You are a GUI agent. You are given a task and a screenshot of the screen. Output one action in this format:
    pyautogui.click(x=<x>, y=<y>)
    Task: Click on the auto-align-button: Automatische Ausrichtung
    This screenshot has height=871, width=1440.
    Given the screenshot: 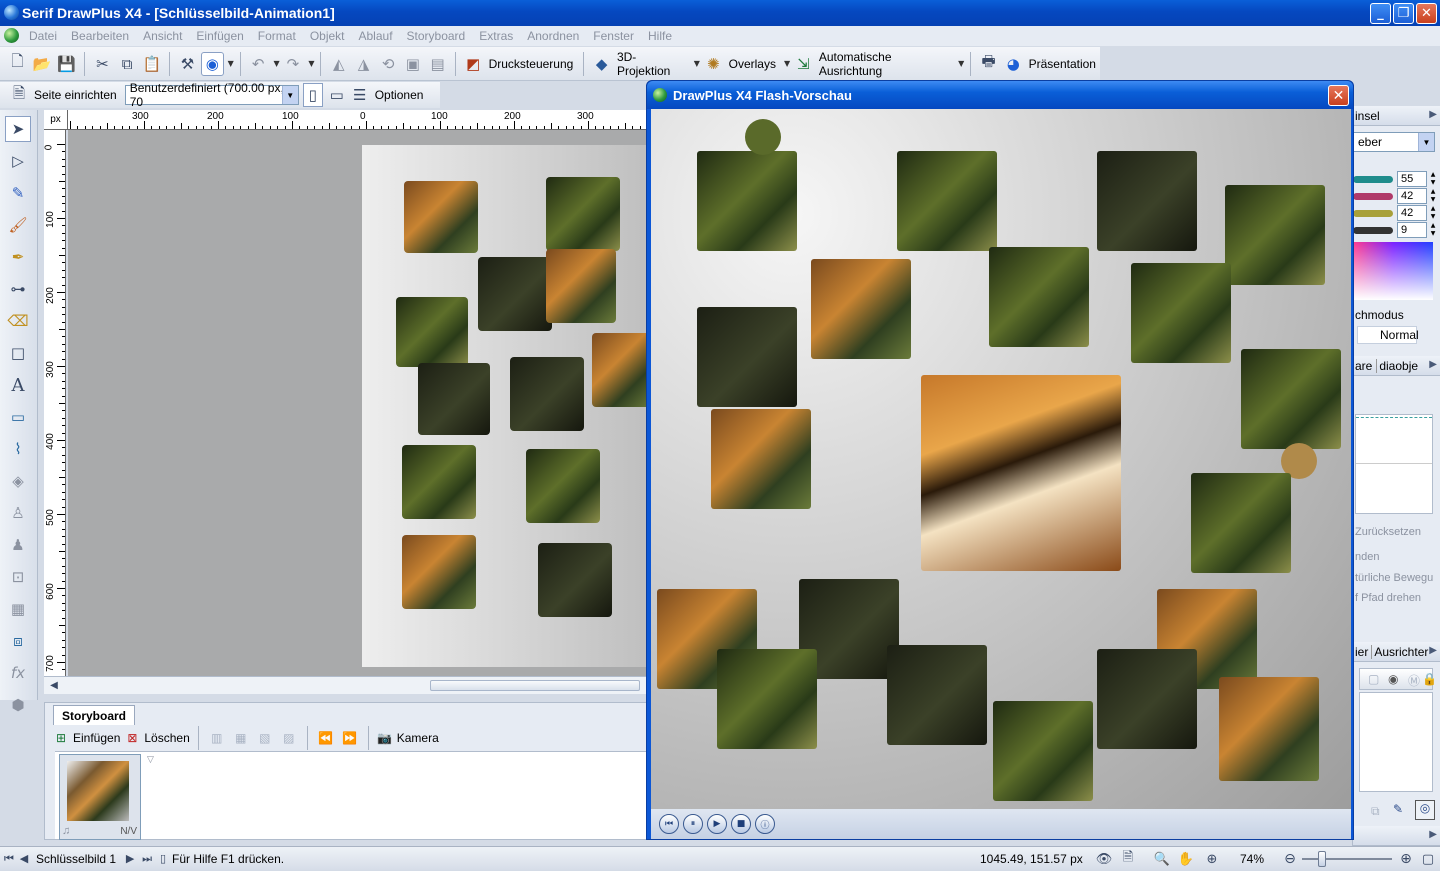 What is the action you would take?
    pyautogui.click(x=884, y=64)
    